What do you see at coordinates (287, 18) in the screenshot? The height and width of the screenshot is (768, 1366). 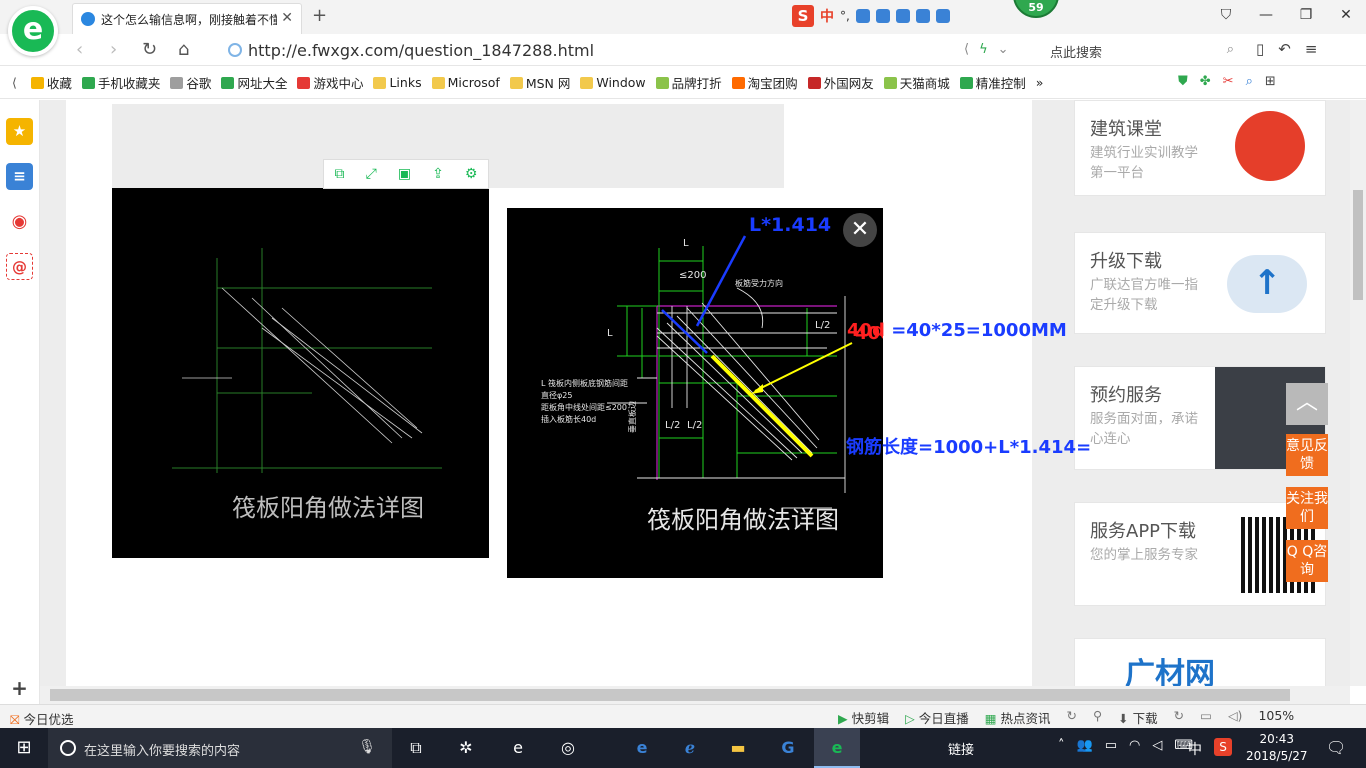 I see `close-tab-icon: ✕` at bounding box center [287, 18].